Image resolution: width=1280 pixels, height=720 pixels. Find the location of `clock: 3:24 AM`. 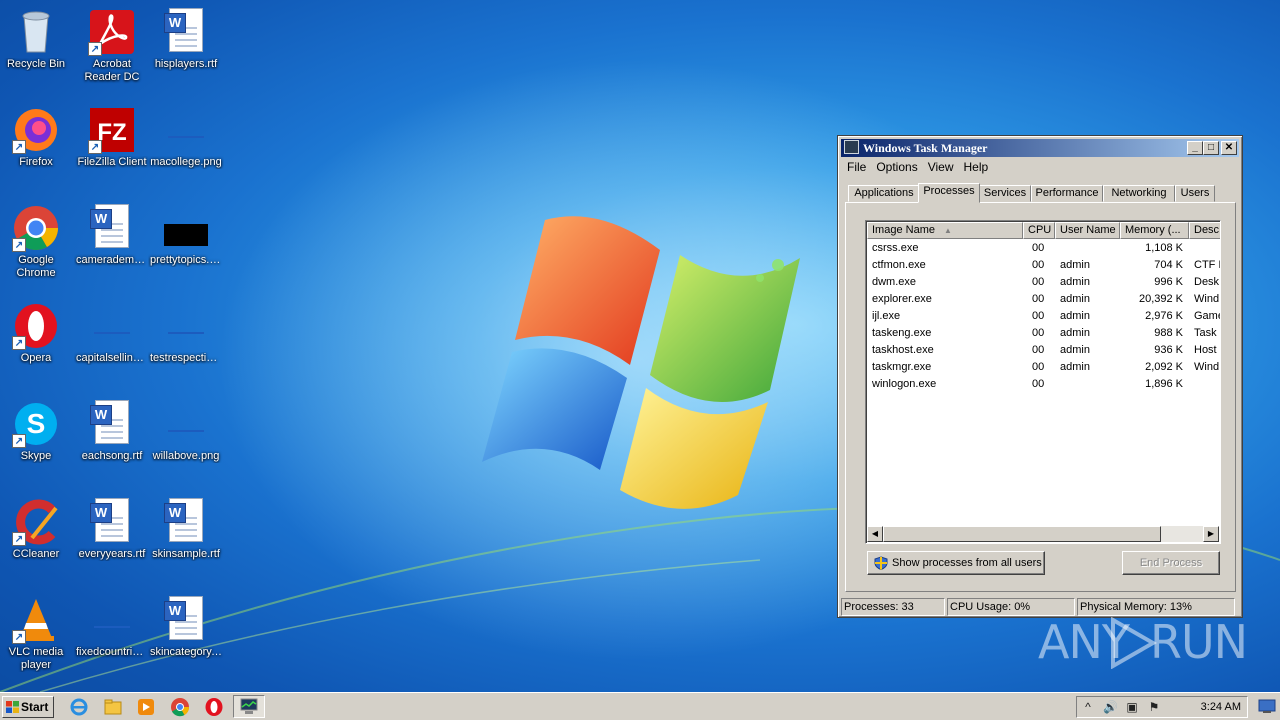

clock: 3:24 AM is located at coordinates (1221, 707).